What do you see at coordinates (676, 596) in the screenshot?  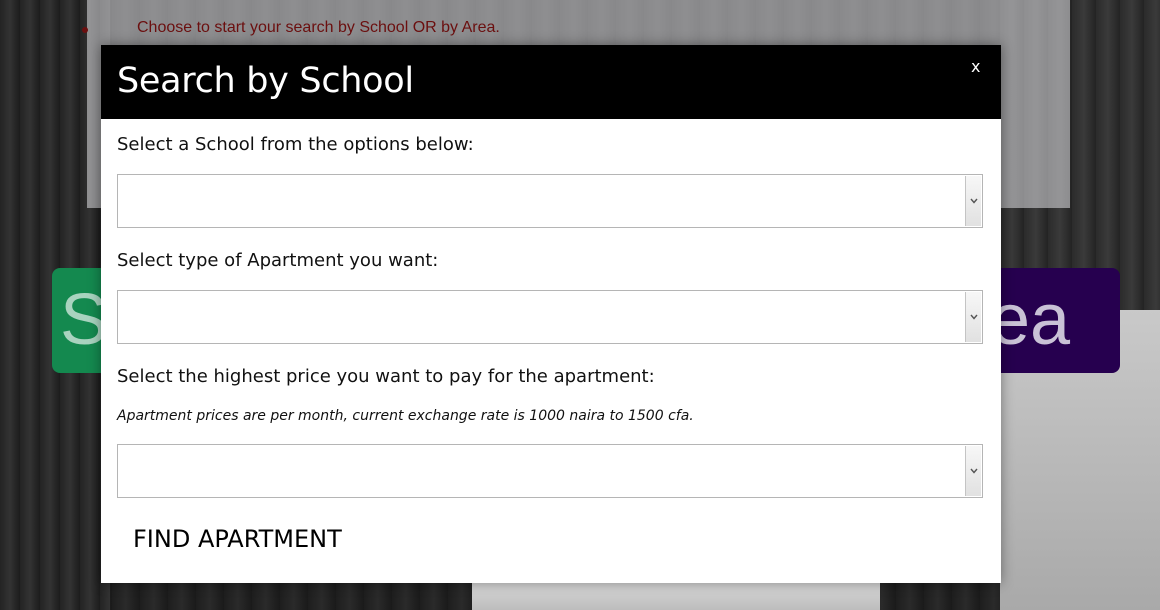 I see `background-floor` at bounding box center [676, 596].